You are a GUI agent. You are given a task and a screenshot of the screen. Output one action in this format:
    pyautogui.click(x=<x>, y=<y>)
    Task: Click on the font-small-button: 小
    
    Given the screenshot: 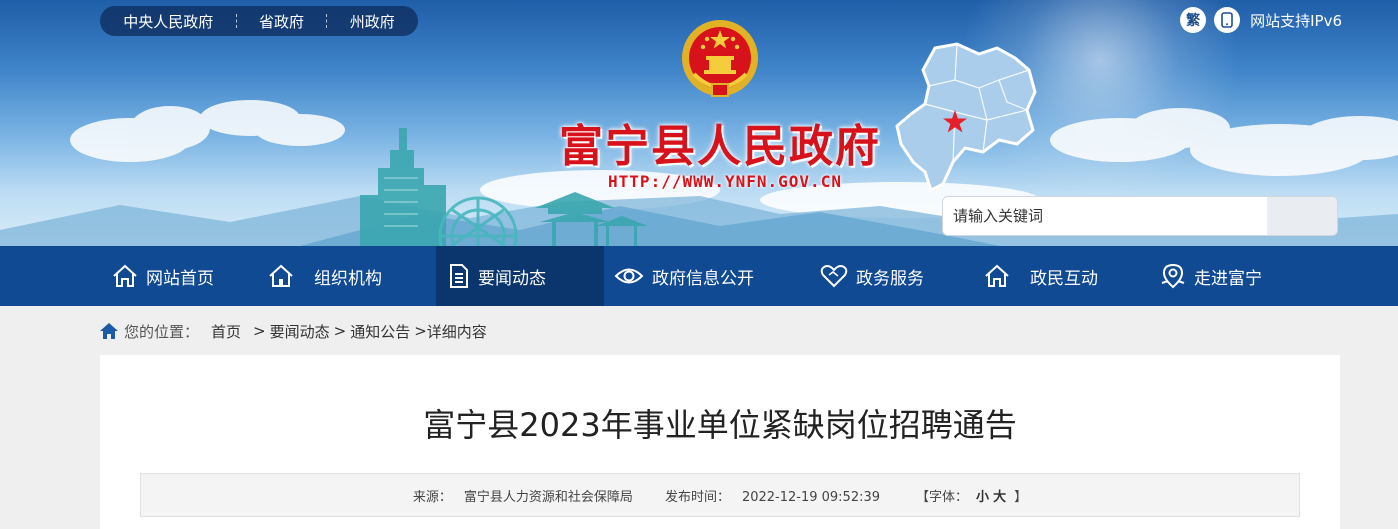 What is the action you would take?
    pyautogui.click(x=982, y=497)
    